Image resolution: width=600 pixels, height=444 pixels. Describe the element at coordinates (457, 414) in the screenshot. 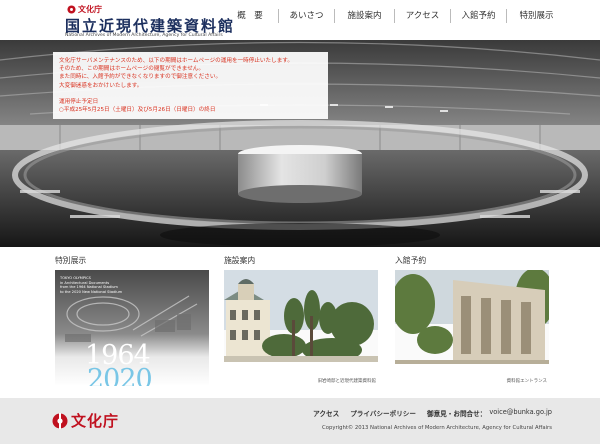

I see `footer-link-contact: 御意見・お問合せ：` at that location.